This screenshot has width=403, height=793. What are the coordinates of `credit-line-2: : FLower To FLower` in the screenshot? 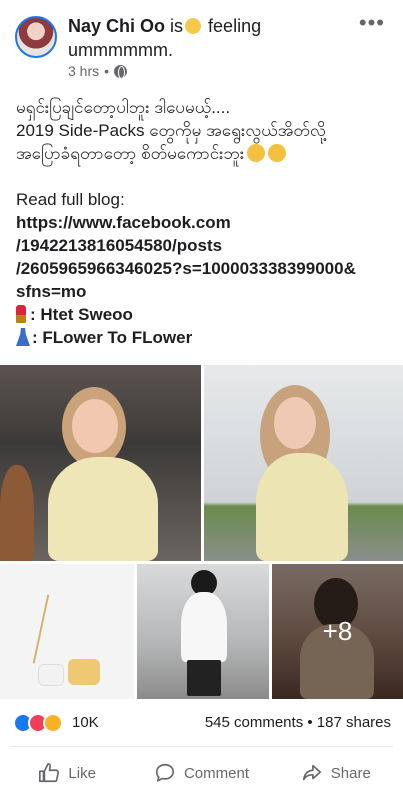 It's located at (206, 337).